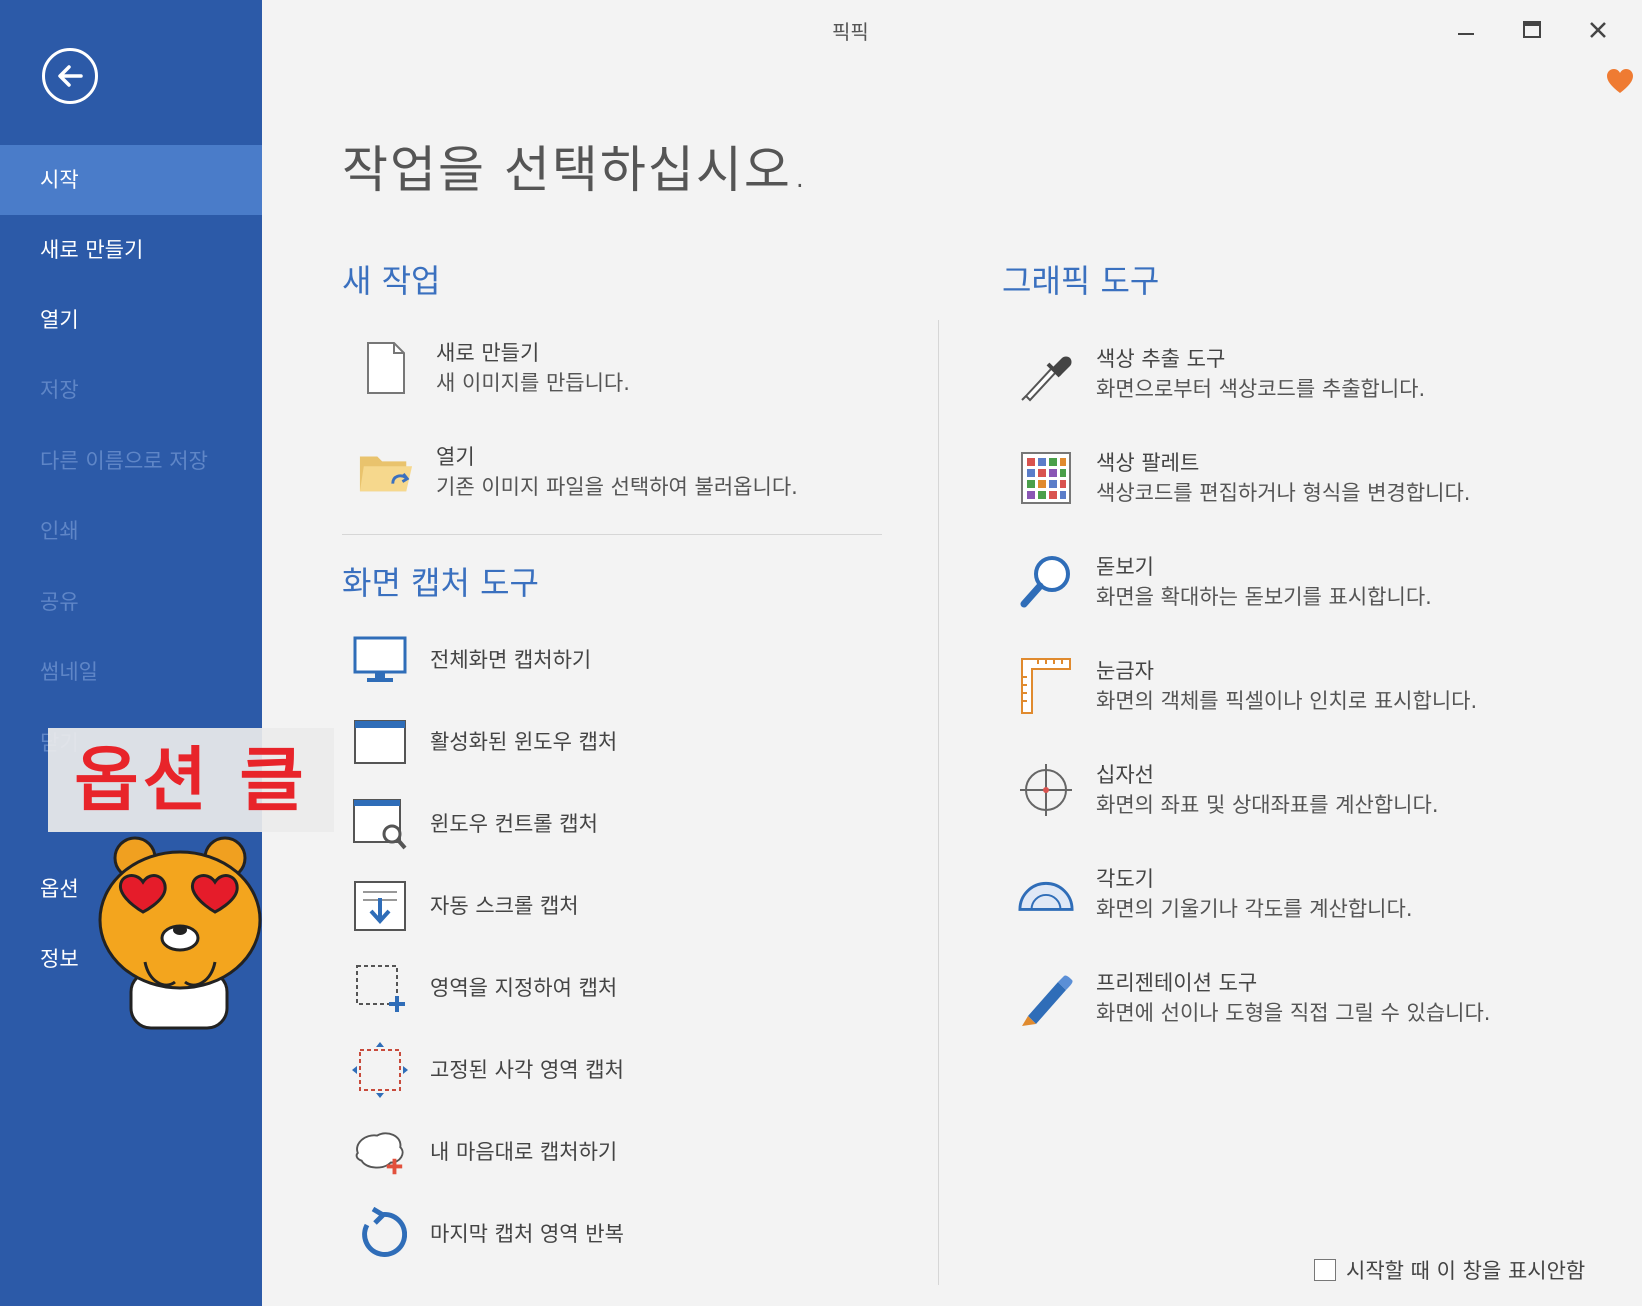  What do you see at coordinates (1225, 582) in the screenshot?
I see `magnifier-item: 돋보기 화면을 확대하는 돋보기를 표시합니다.` at bounding box center [1225, 582].